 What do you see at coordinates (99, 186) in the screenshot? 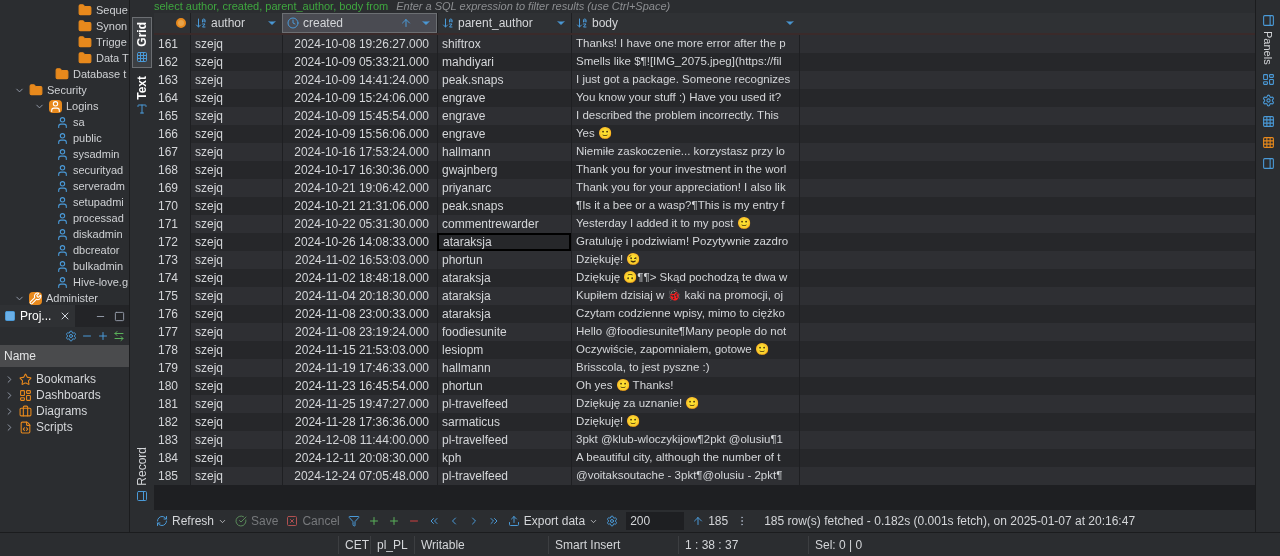
I see `tree-item: serveradm` at bounding box center [99, 186].